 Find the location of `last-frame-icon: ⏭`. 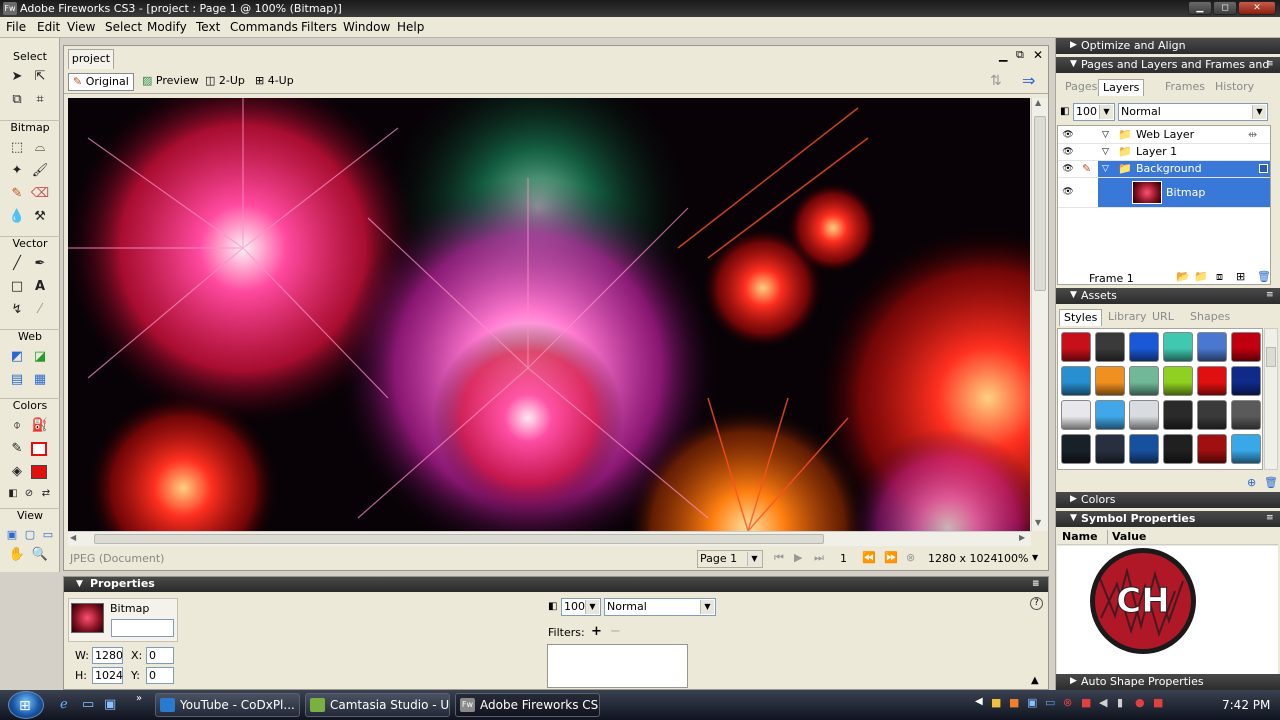

last-frame-icon: ⏭ is located at coordinates (819, 558).